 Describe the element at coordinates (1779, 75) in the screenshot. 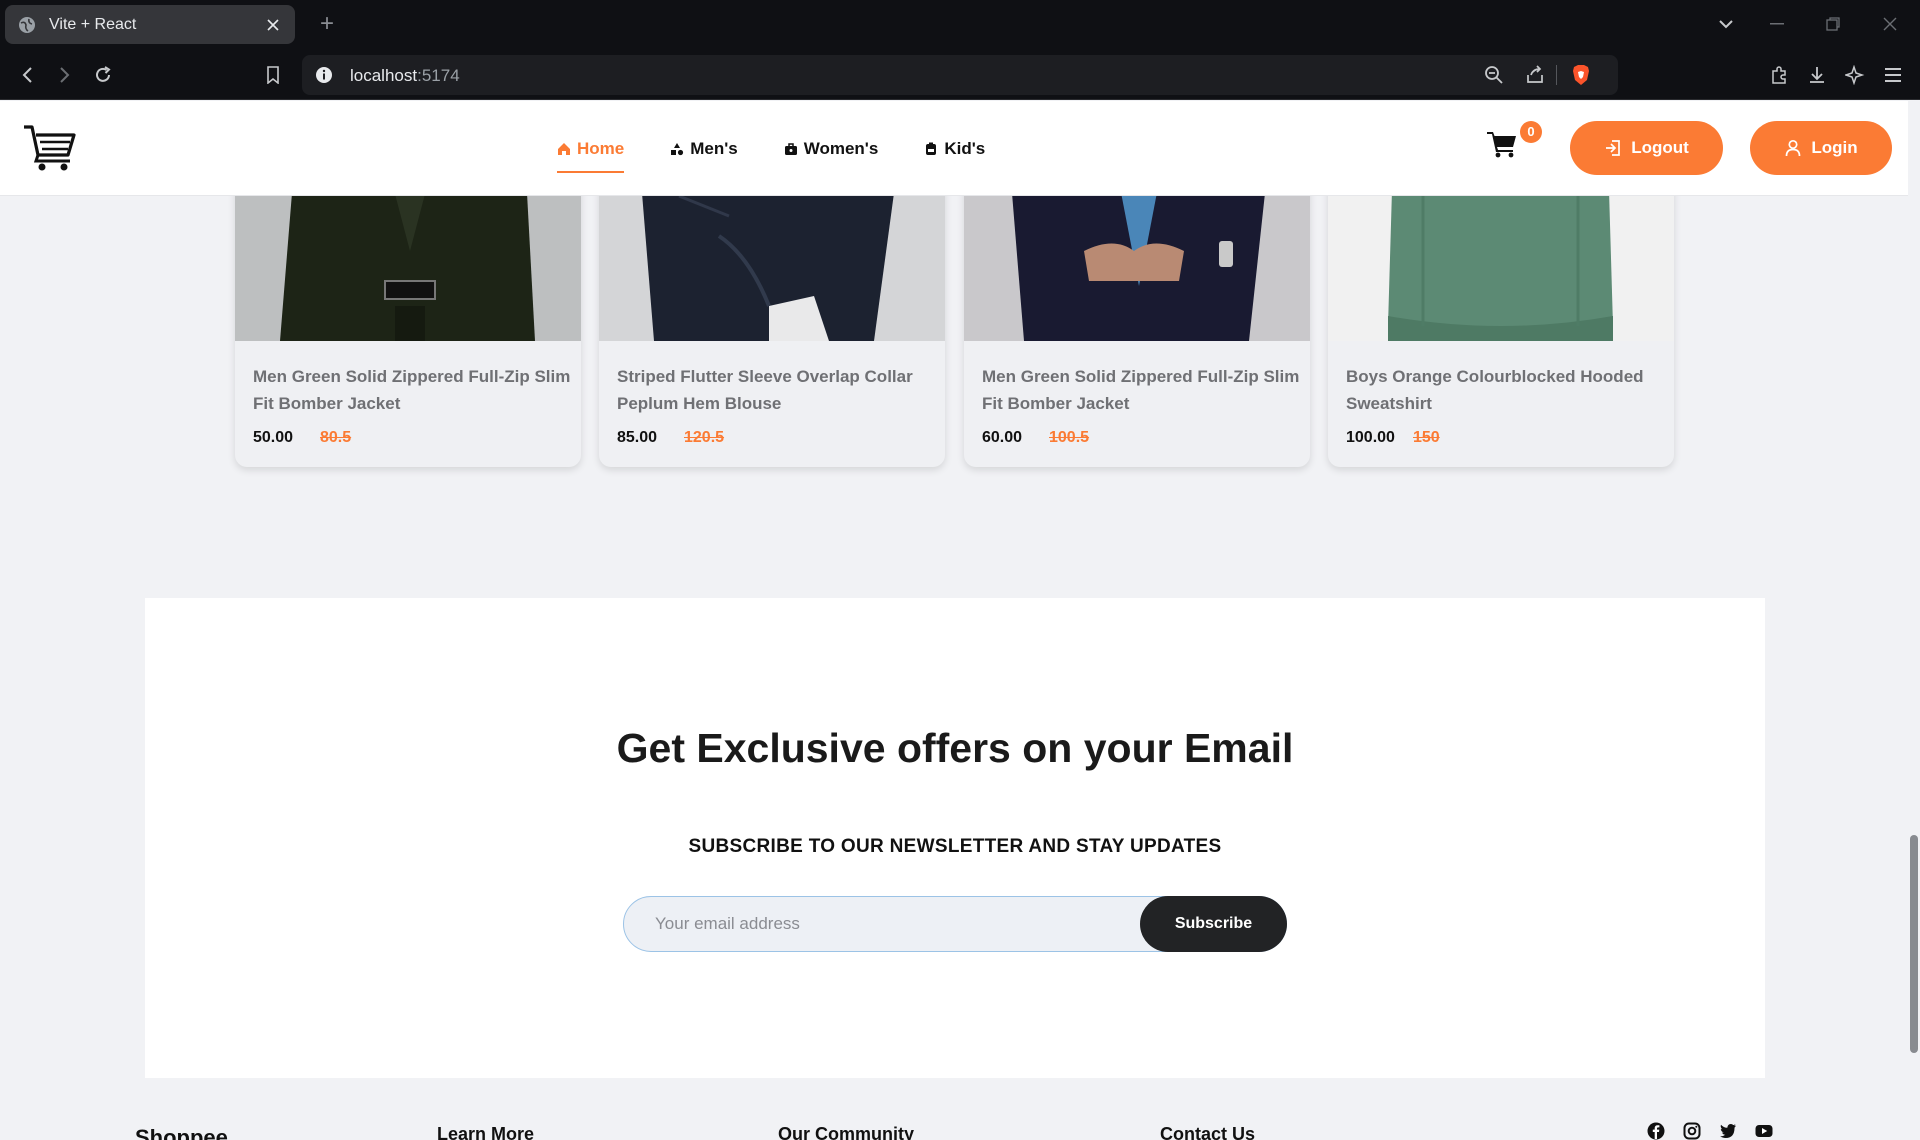

I see `extensions-icon` at that location.